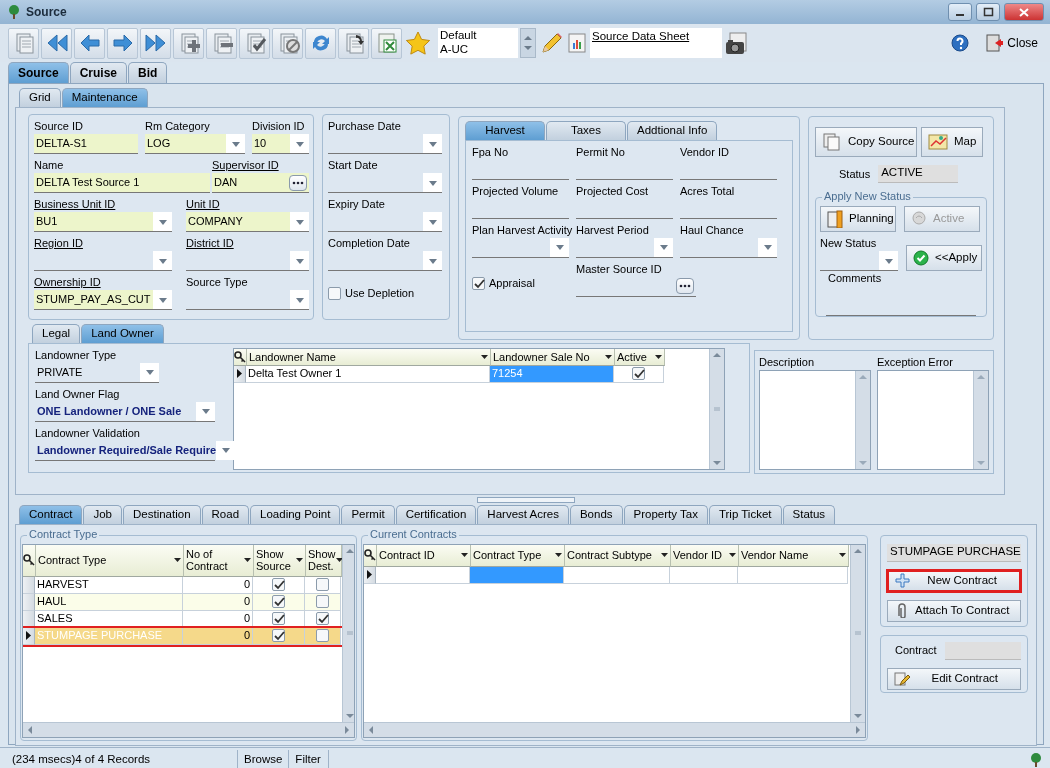  What do you see at coordinates (596, 514) in the screenshot?
I see `tab: Bonds` at bounding box center [596, 514].